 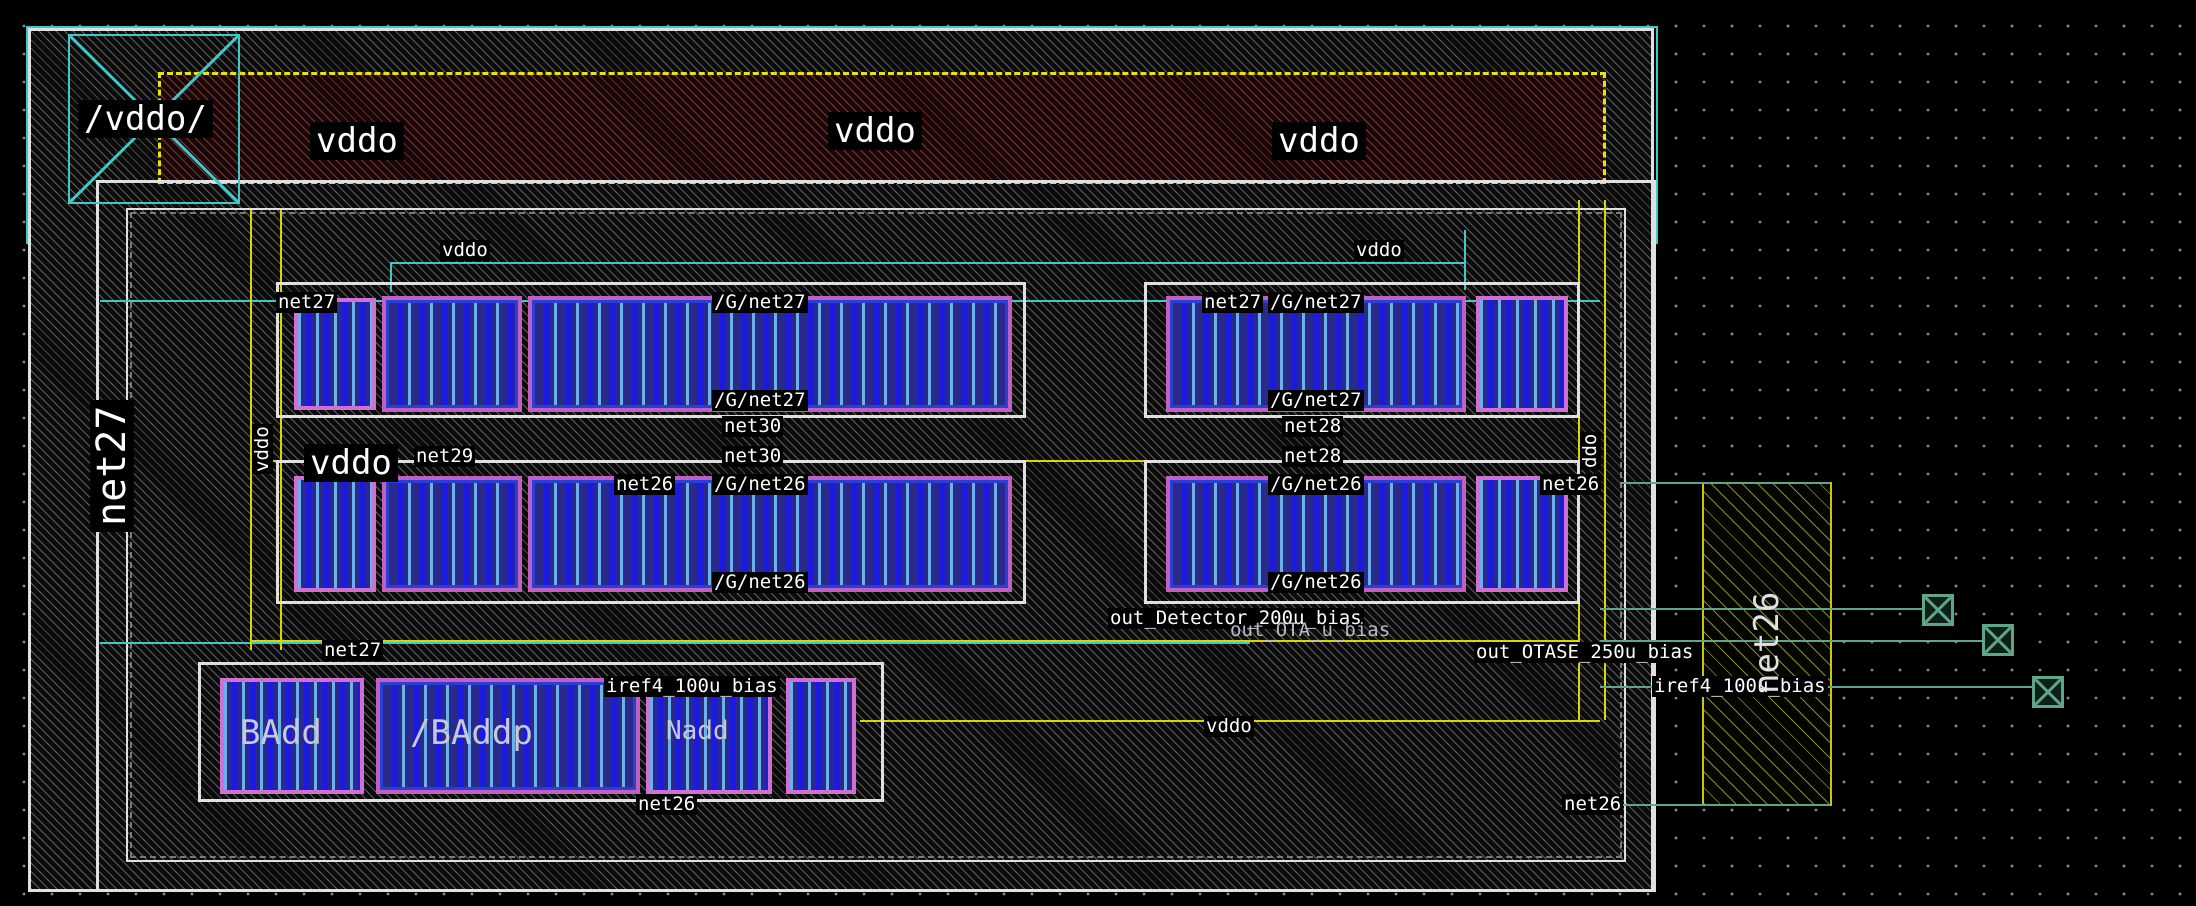 What do you see at coordinates (281, 733) in the screenshot?
I see `device-label-badd: BAdd` at bounding box center [281, 733].